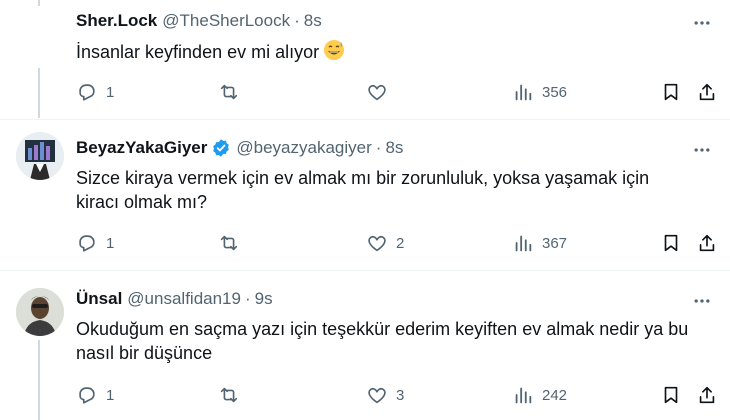 Image resolution: width=730 pixels, height=420 pixels. I want to click on author-name: Ünsal, so click(99, 299).